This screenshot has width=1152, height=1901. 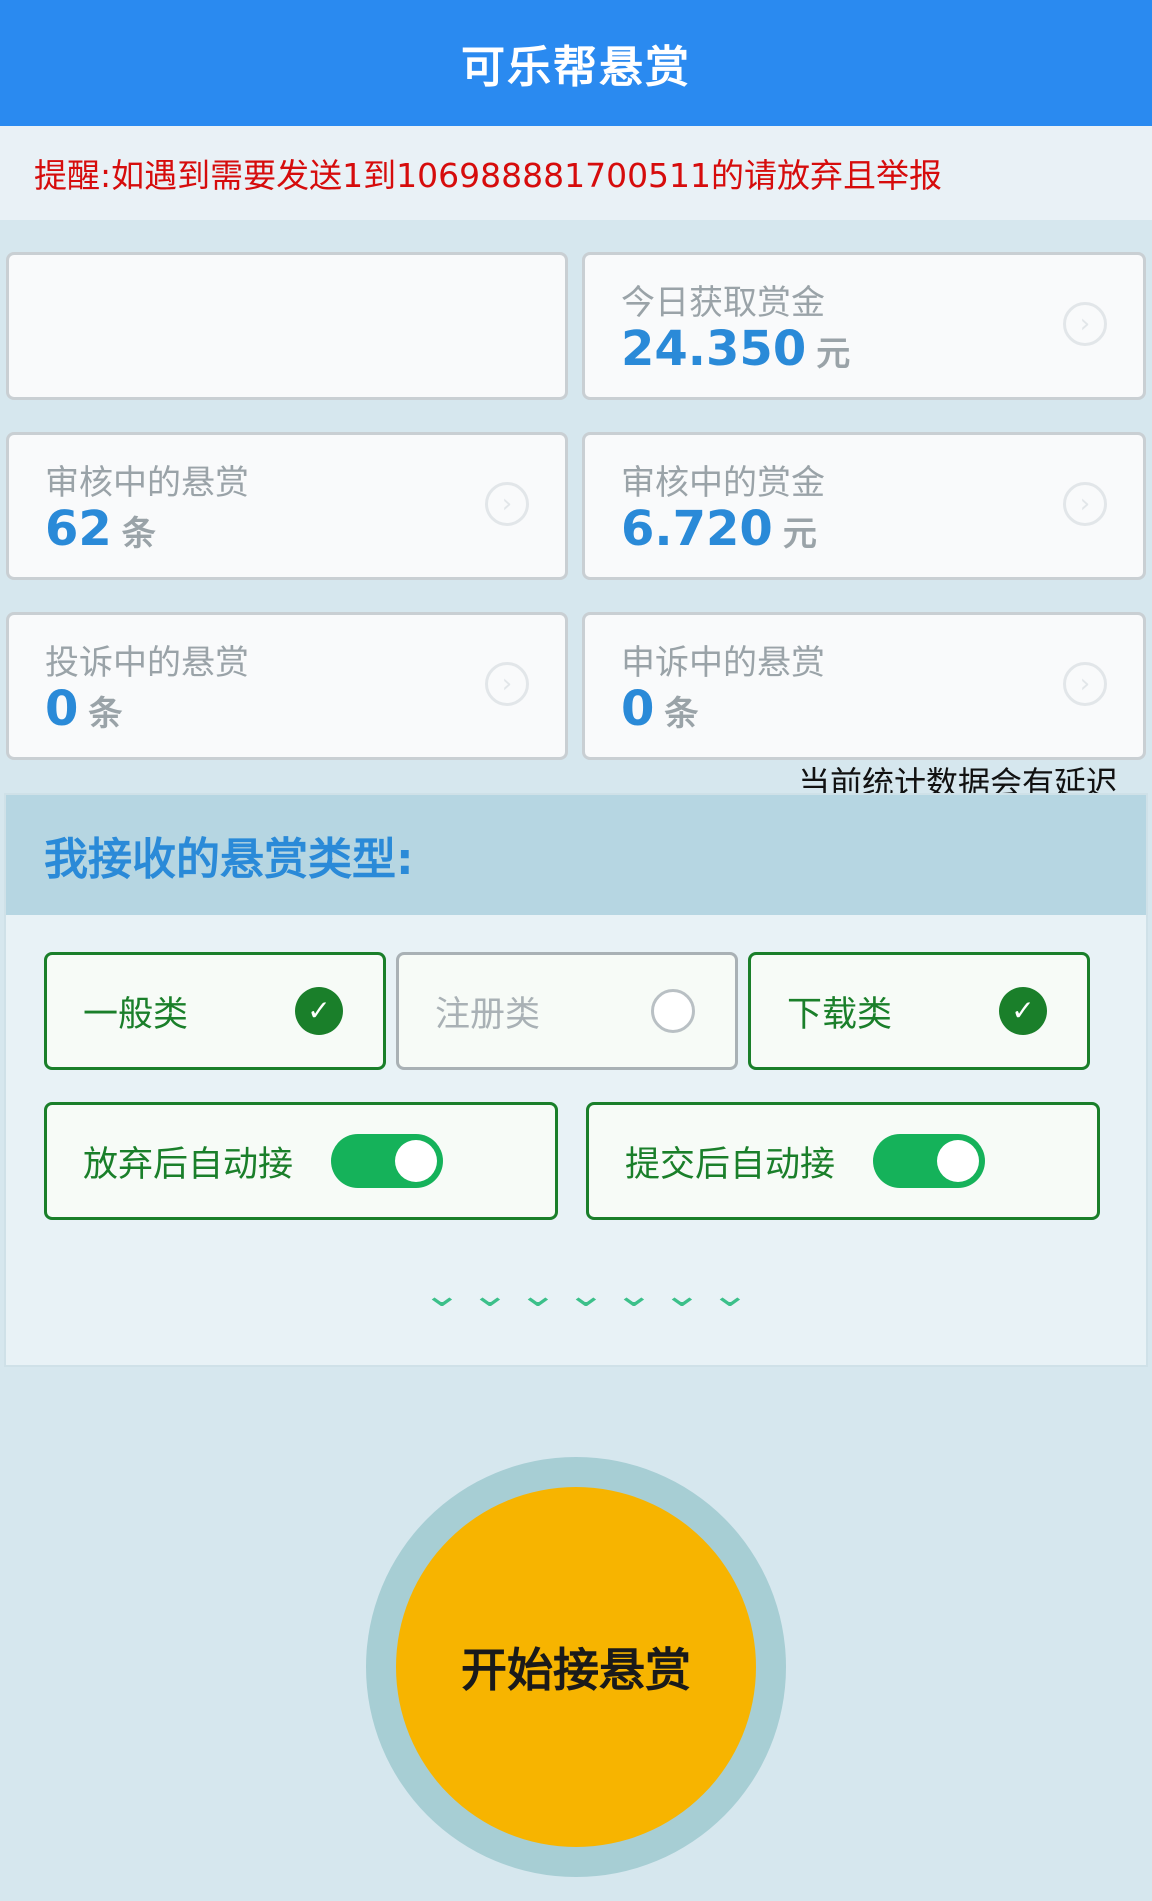 I want to click on type-option-download: 下载类 ✓, so click(x=919, y=1011).